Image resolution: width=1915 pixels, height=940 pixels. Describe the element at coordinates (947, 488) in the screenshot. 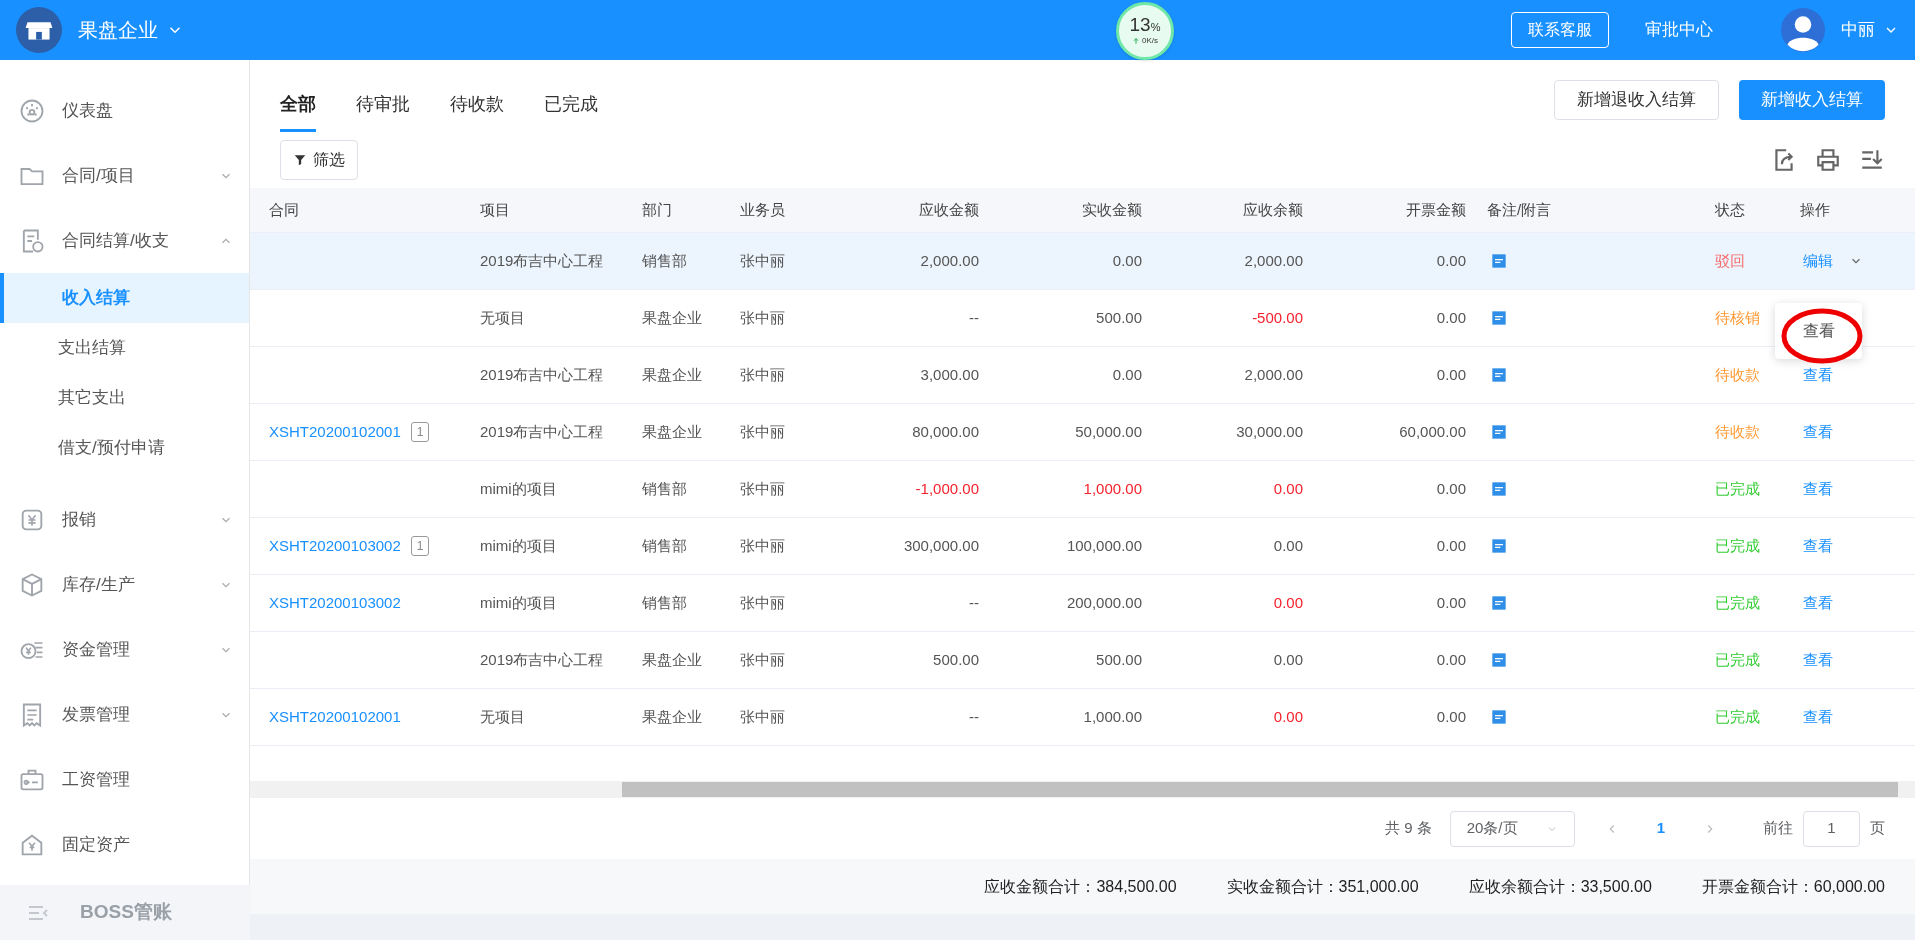

I see `table-cell-text: -1,000.00` at that location.